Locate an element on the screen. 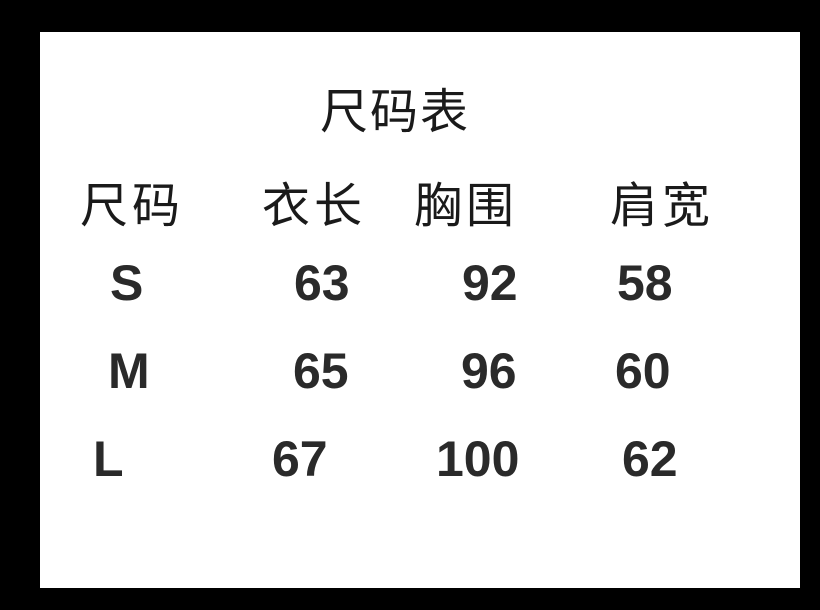  row-s-chest: 92 is located at coordinates (490, 283).